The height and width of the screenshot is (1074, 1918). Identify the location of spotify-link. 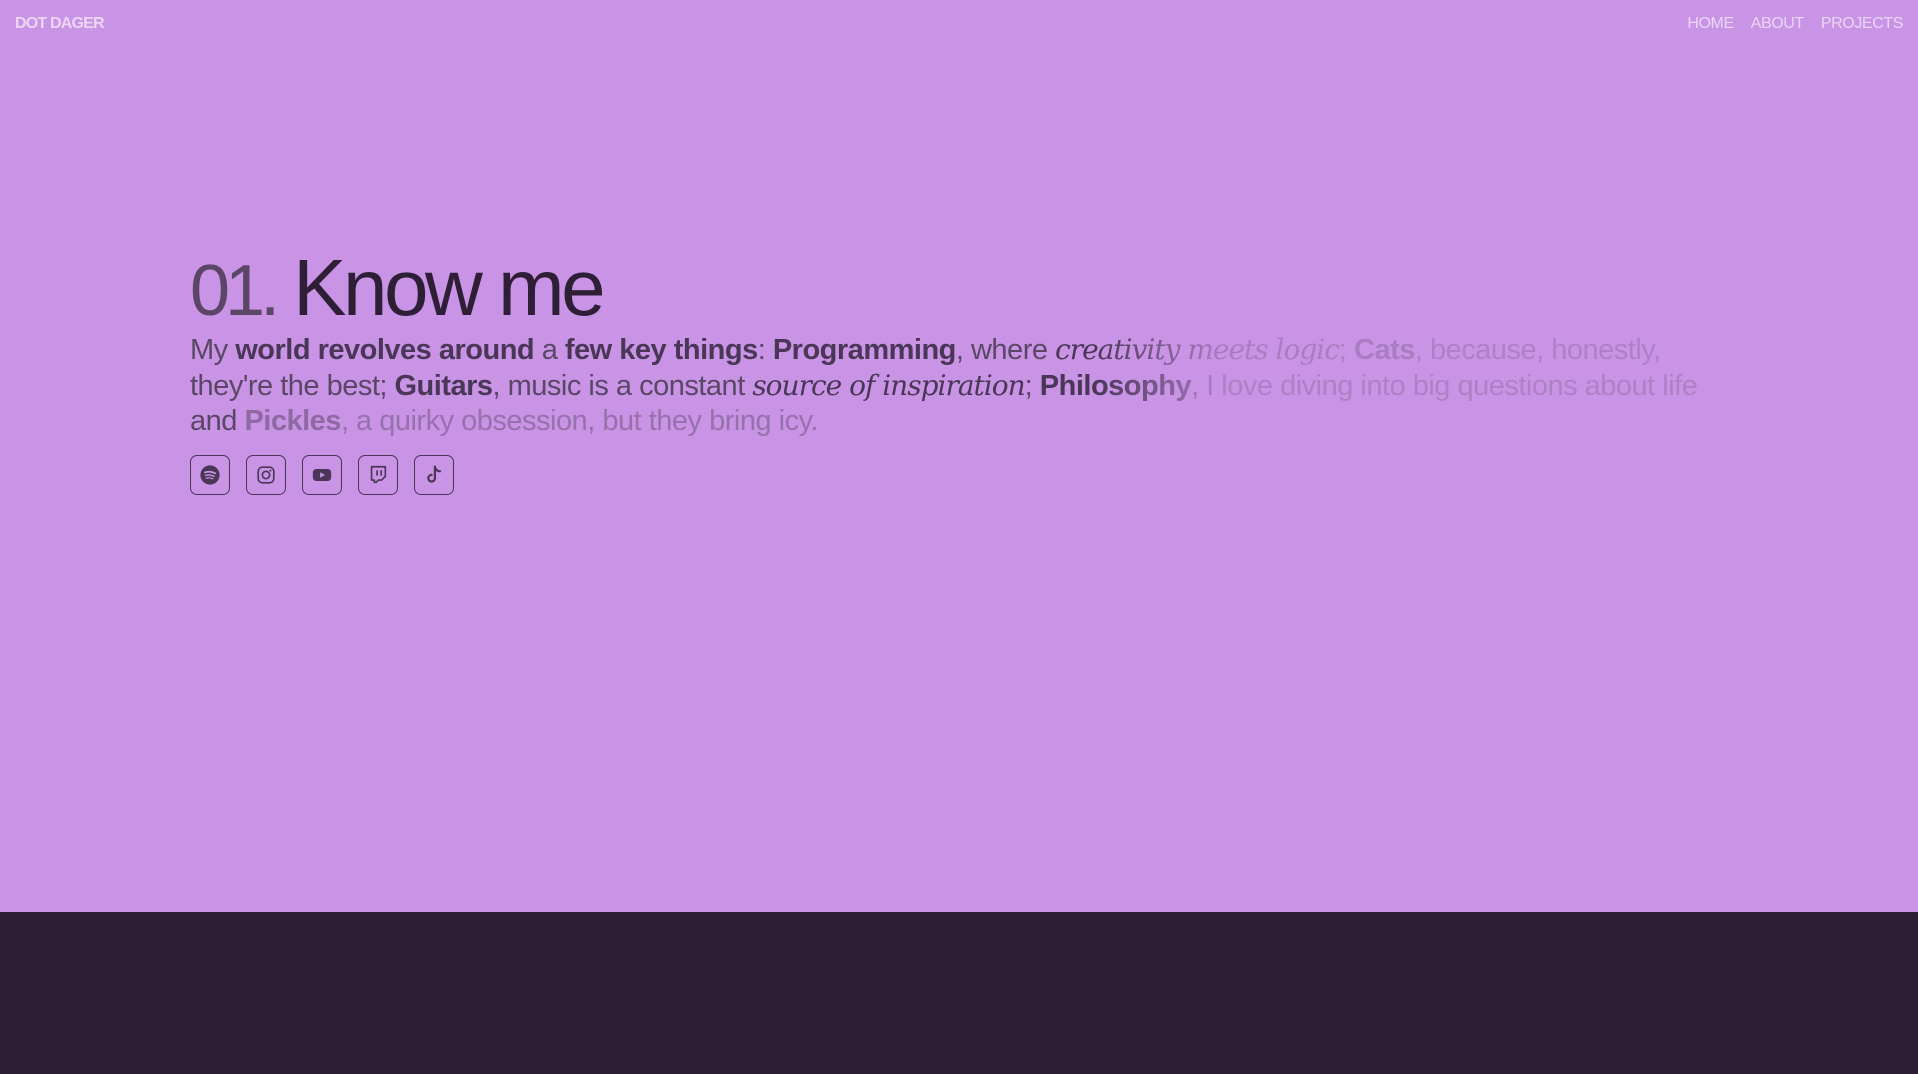
(210, 475).